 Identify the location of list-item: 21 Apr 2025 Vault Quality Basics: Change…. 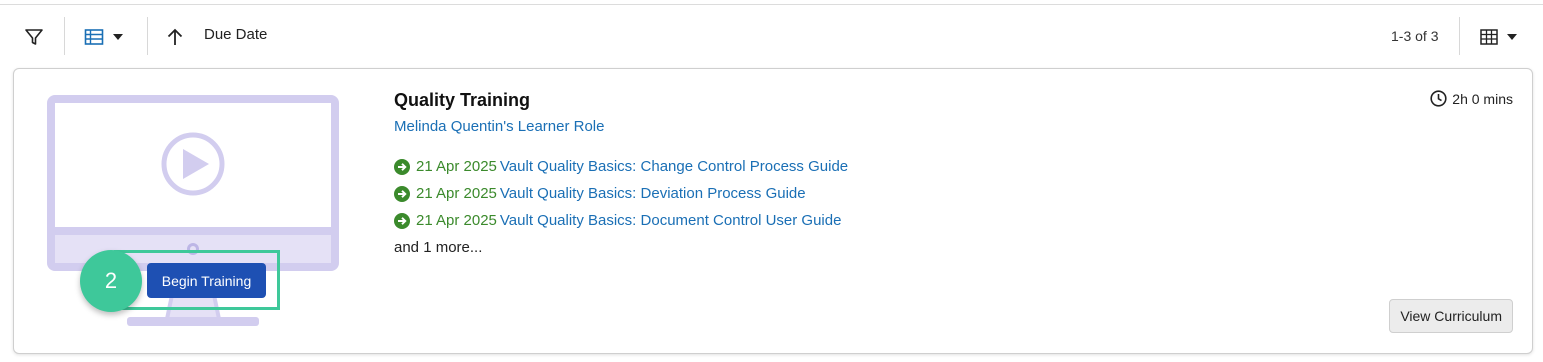
(621, 166).